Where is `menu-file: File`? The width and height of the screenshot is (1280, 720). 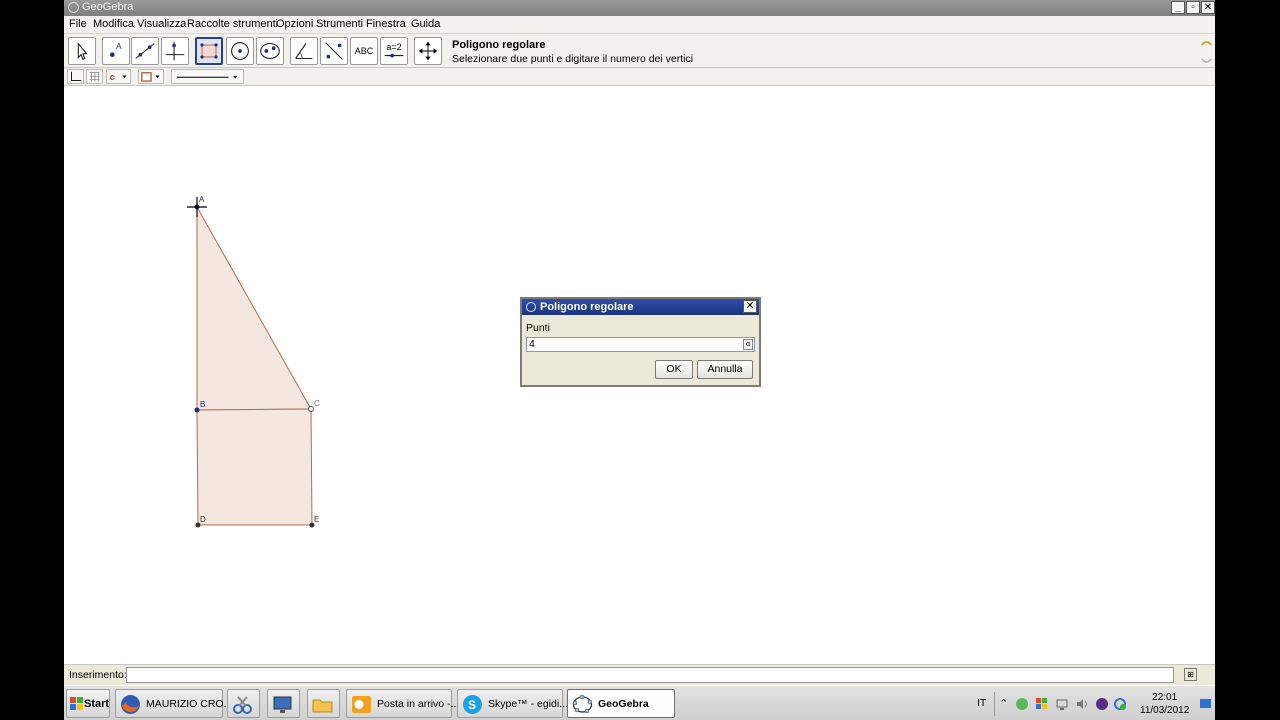
menu-file: File is located at coordinates (78, 24).